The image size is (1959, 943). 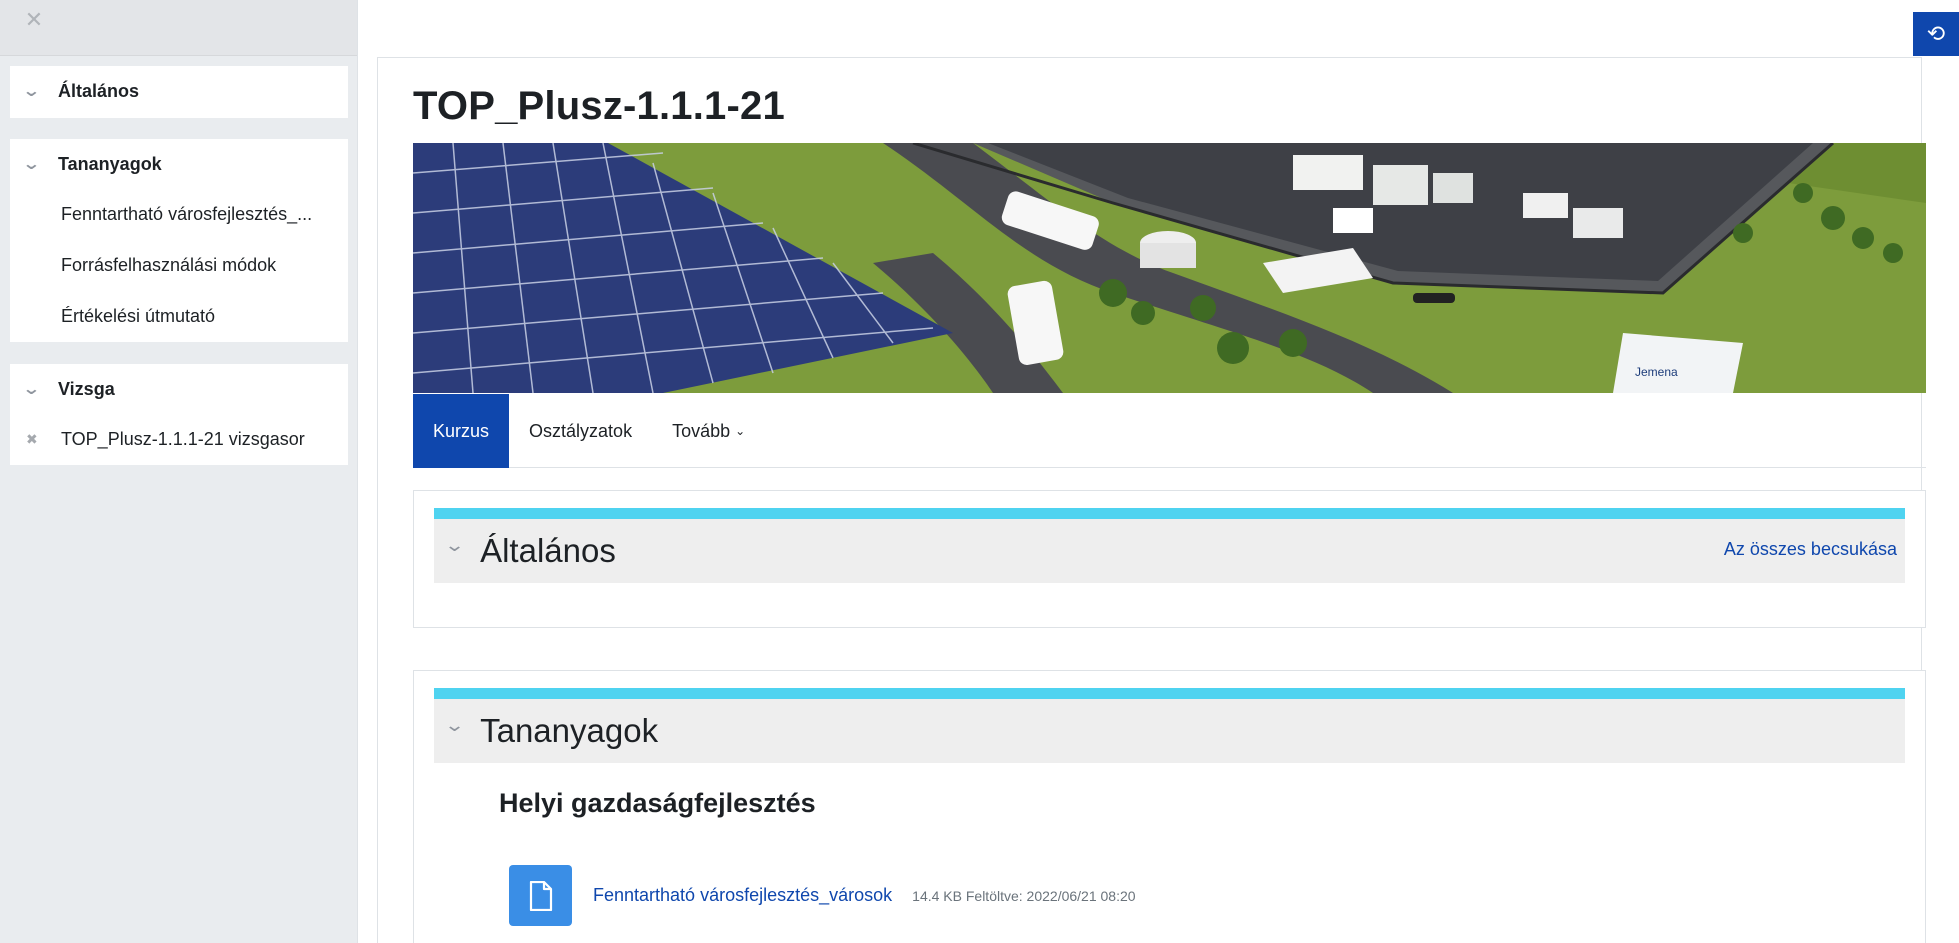 I want to click on history-button: ⟲, so click(x=1936, y=34).